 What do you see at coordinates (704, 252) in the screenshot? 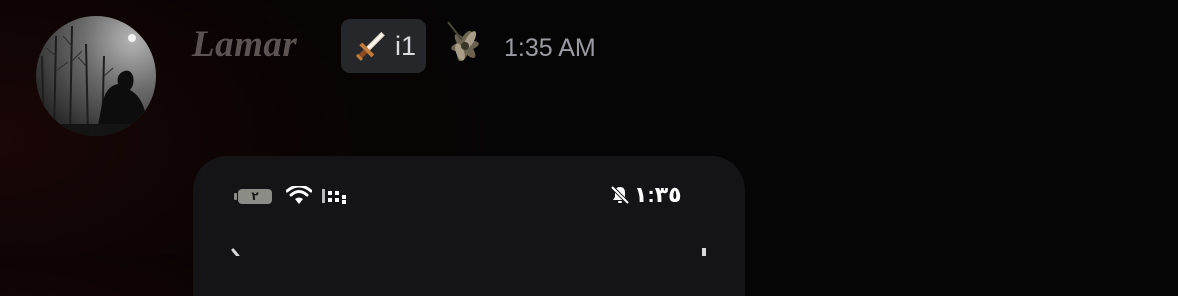
I see `menu-icon` at bounding box center [704, 252].